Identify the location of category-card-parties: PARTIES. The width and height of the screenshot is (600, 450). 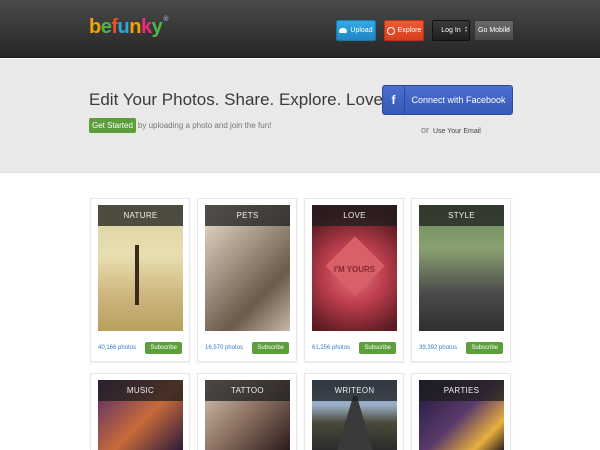
(461, 411).